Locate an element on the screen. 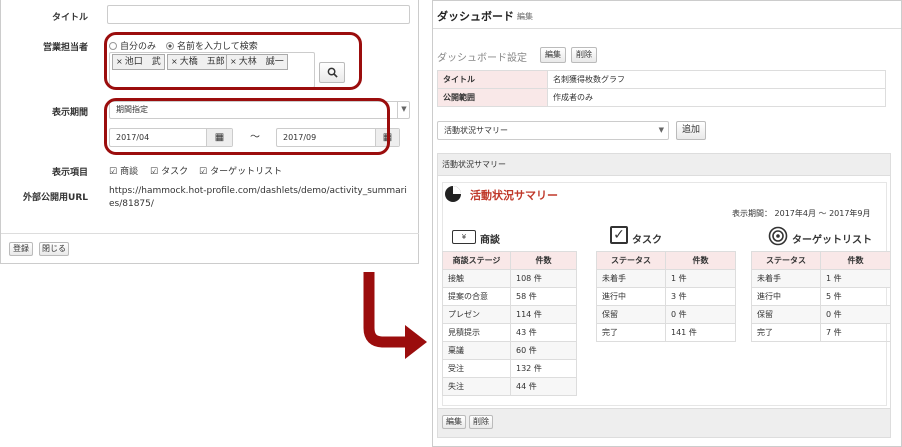 The width and height of the screenshot is (902, 447). table-cell: 141 件 is located at coordinates (700, 332).